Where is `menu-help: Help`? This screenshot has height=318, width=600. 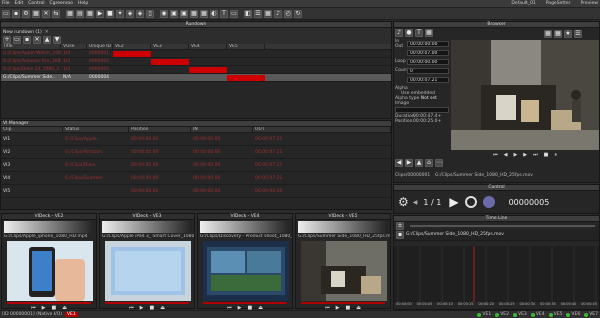
menu-help: Help is located at coordinates (83, 3).